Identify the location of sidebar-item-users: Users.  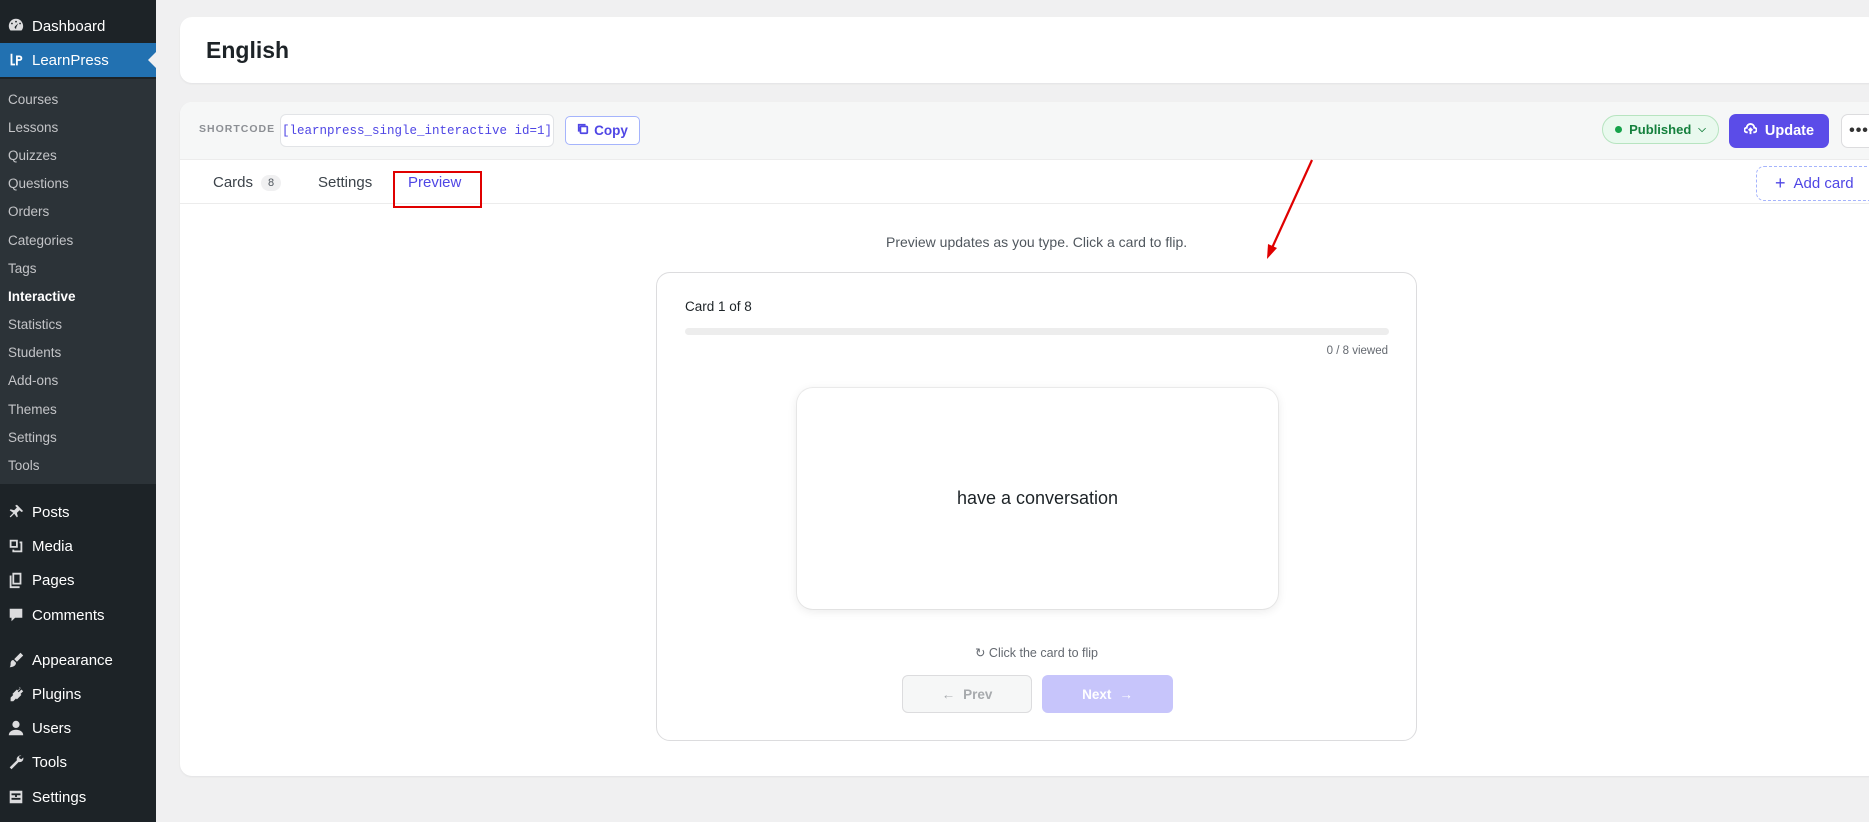
(78, 728).